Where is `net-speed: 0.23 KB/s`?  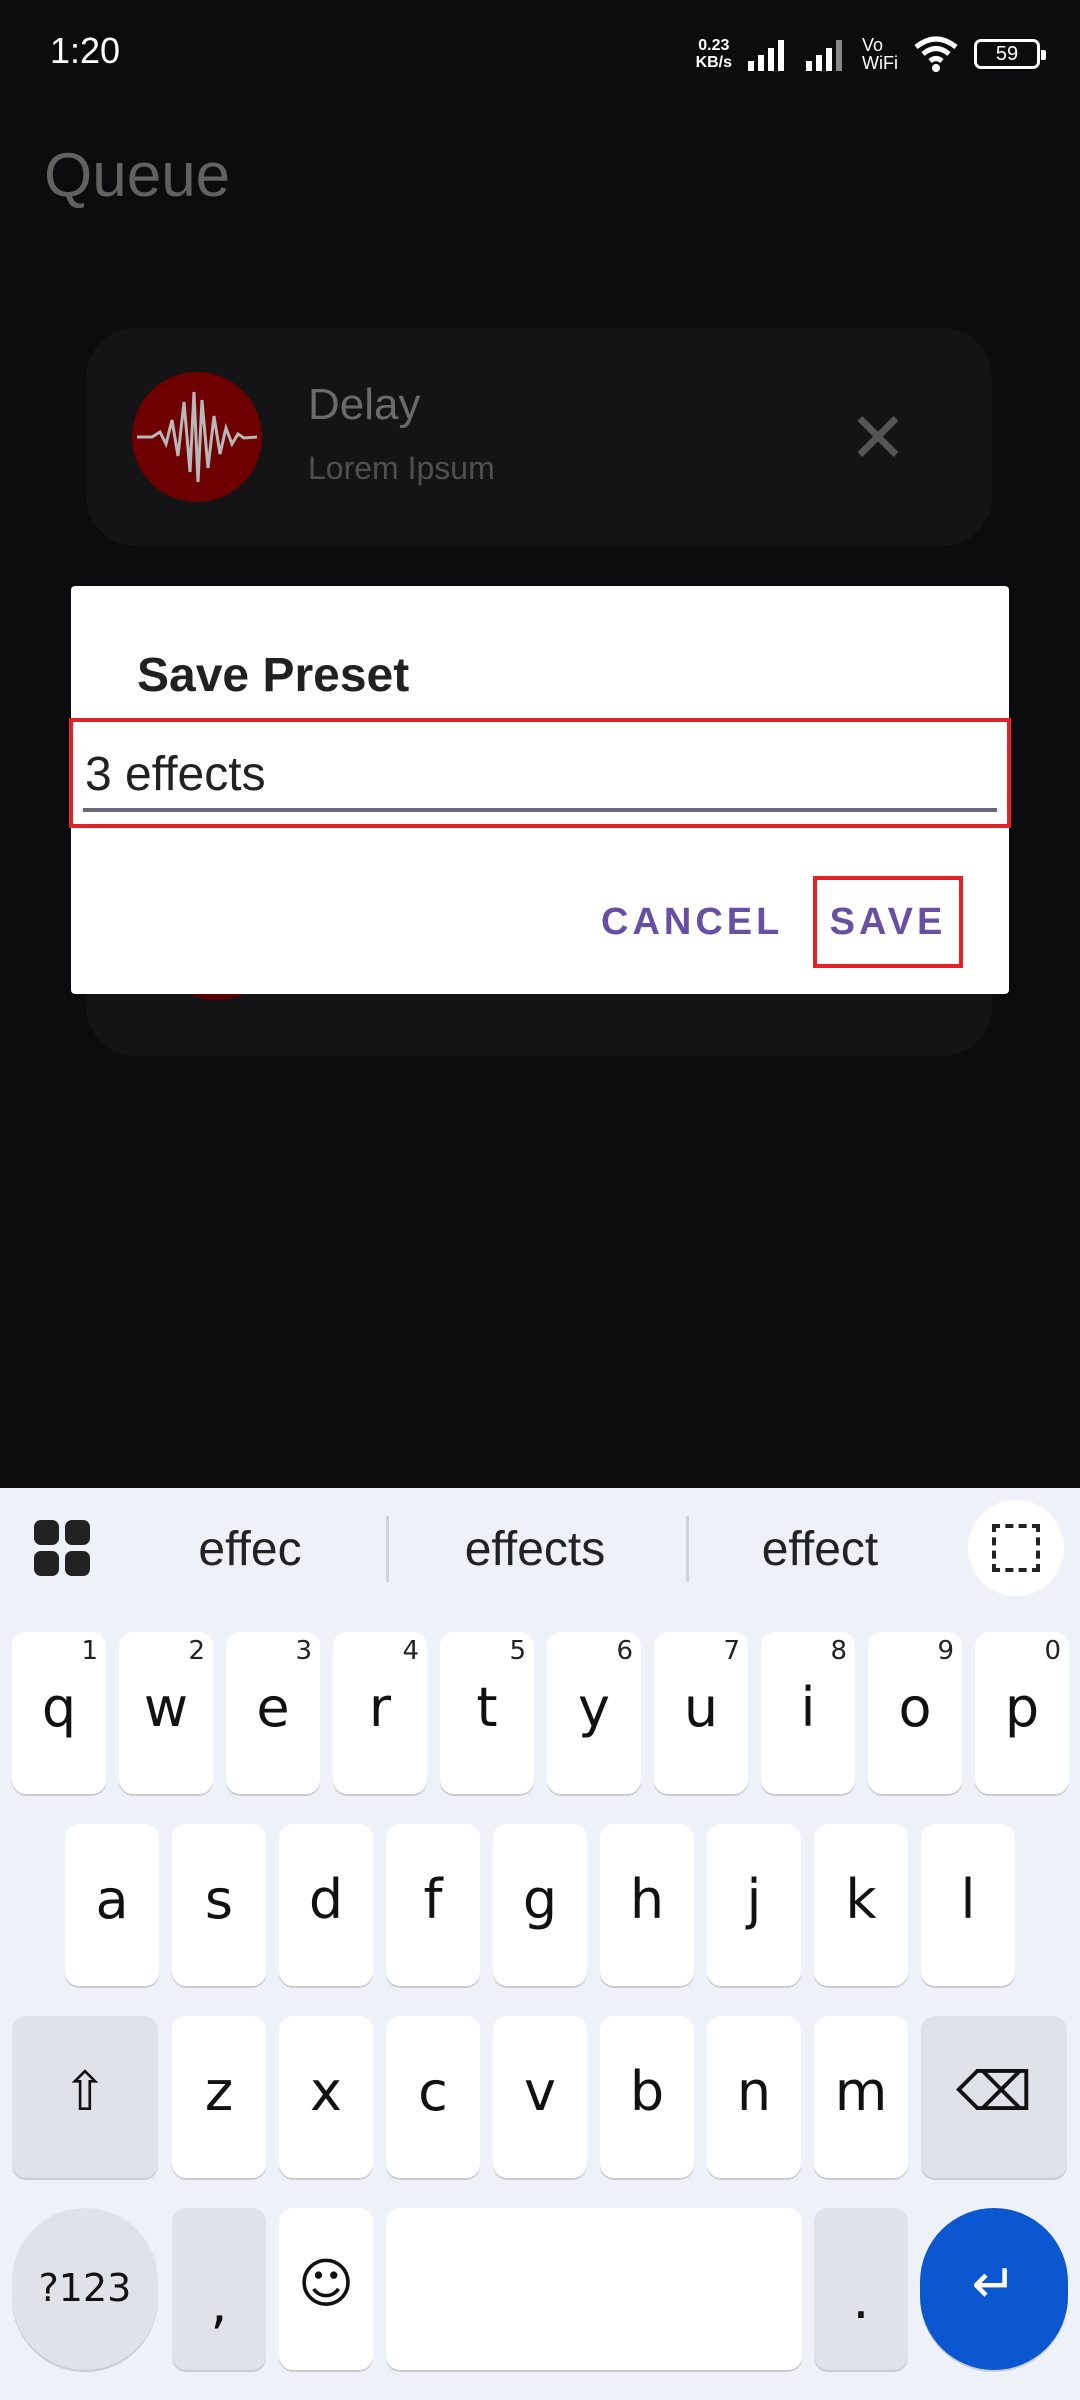 net-speed: 0.23 KB/s is located at coordinates (714, 54).